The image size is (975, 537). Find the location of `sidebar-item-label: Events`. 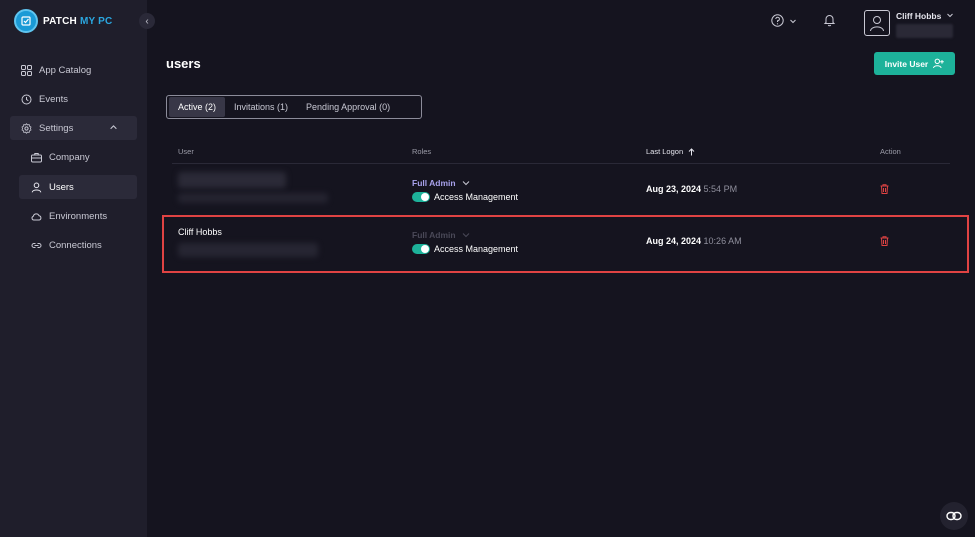

sidebar-item-label: Events is located at coordinates (54, 99).